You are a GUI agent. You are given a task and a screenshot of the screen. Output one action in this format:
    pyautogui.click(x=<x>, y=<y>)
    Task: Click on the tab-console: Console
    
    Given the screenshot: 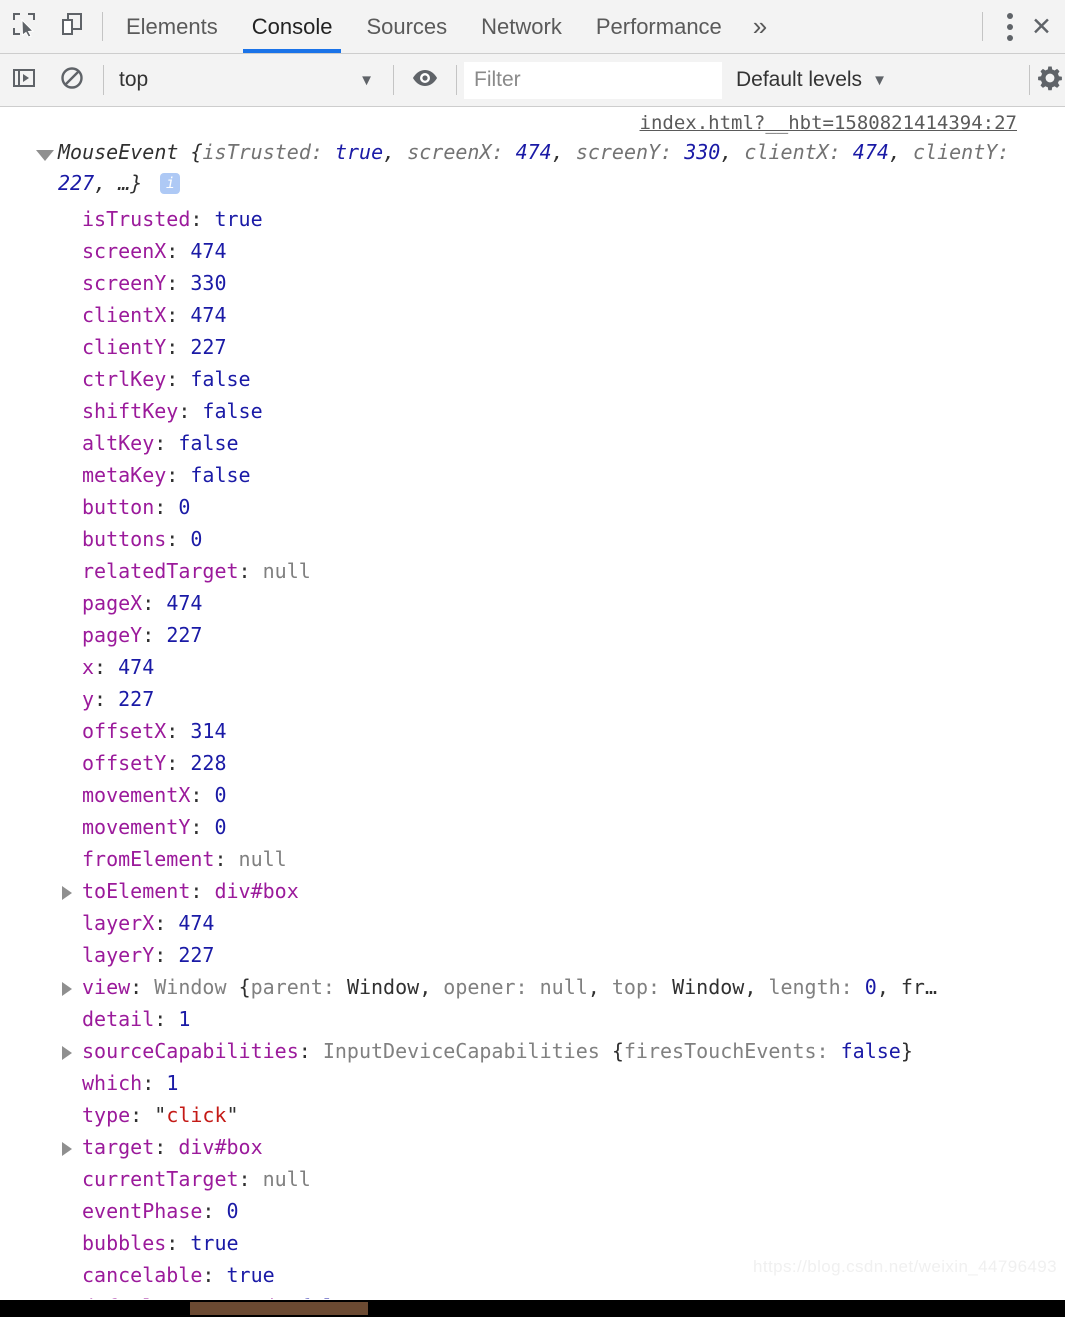 What is the action you would take?
    pyautogui.click(x=292, y=26)
    